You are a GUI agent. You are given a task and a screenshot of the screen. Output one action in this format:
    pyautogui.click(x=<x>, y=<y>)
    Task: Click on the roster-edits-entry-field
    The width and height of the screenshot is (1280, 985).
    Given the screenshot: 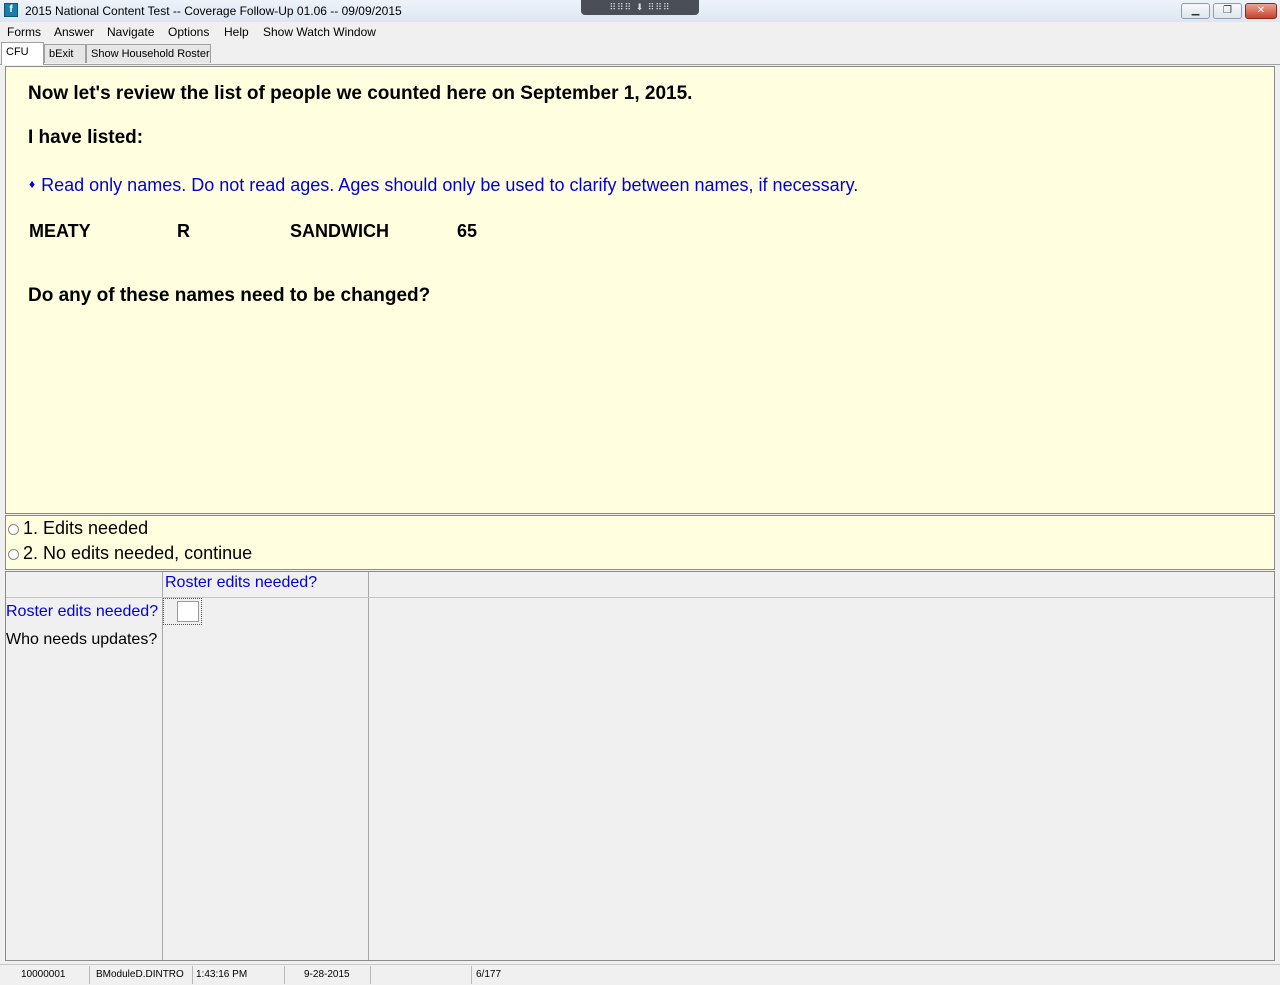 What is the action you would take?
    pyautogui.click(x=182, y=611)
    